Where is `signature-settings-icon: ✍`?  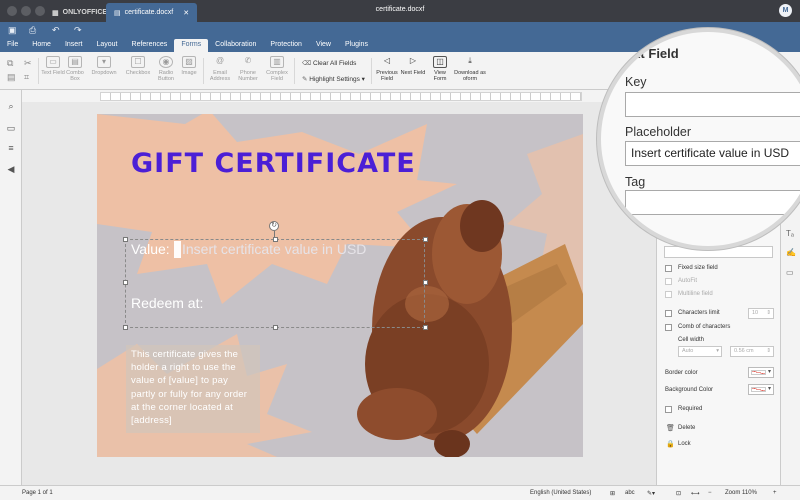
signature-settings-icon: ✍ is located at coordinates (791, 252).